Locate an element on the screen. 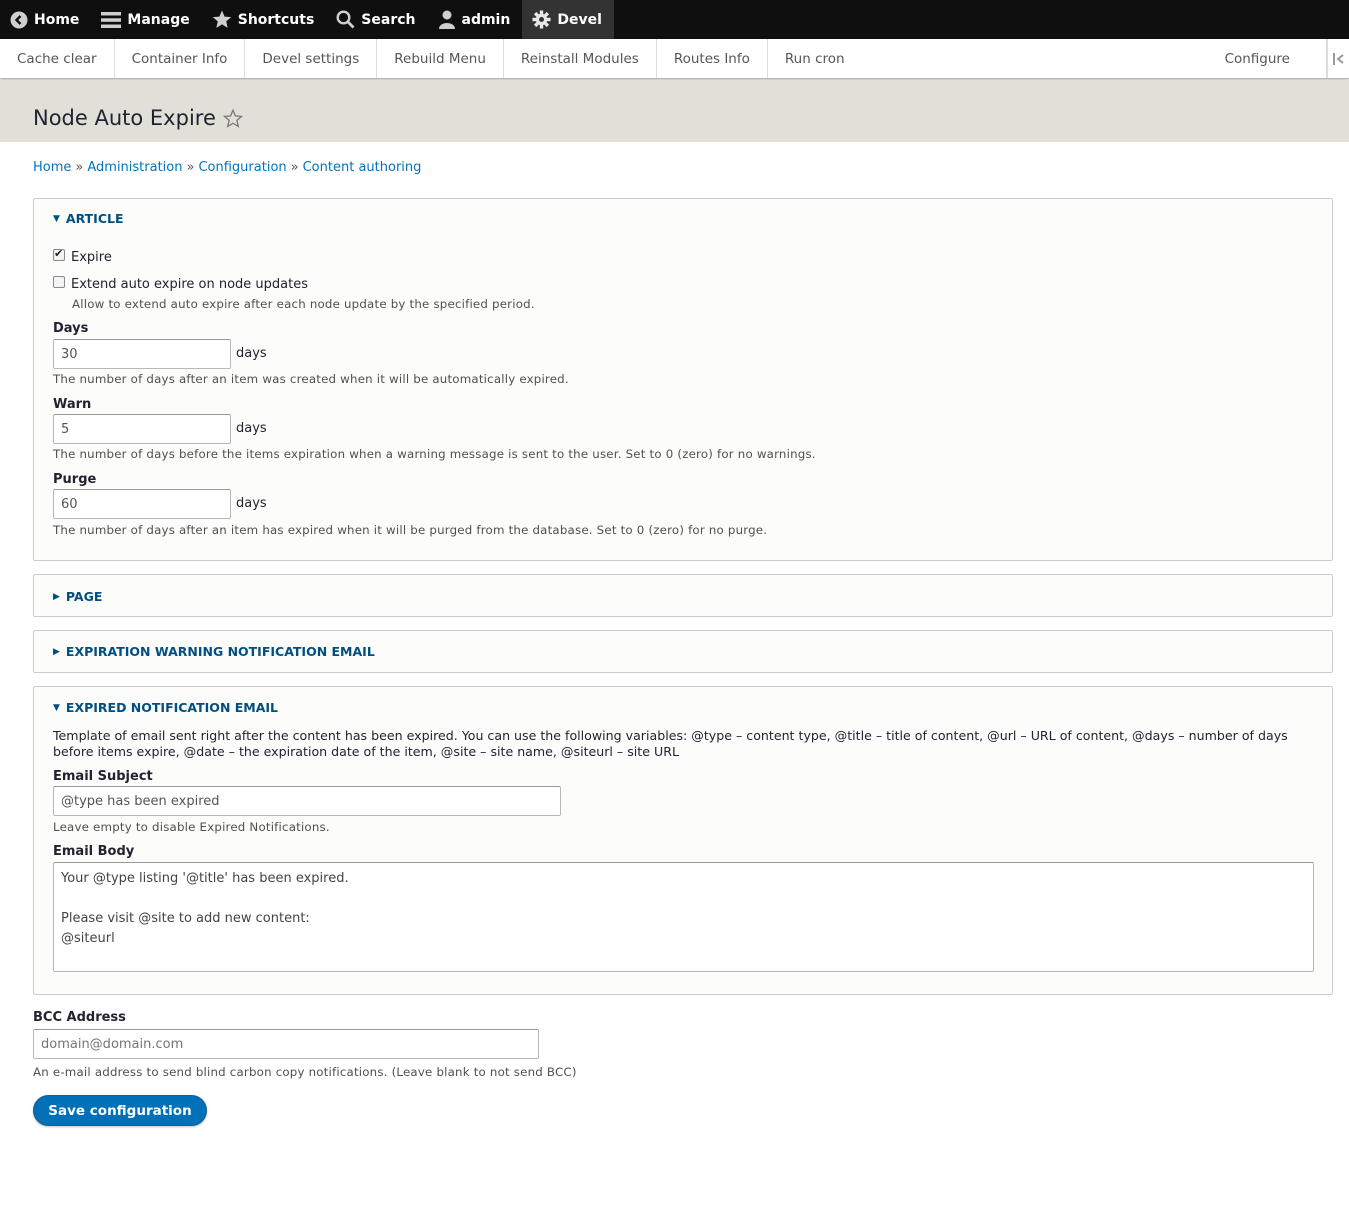 This screenshot has width=1349, height=1220. purge-suffix: days is located at coordinates (251, 503).